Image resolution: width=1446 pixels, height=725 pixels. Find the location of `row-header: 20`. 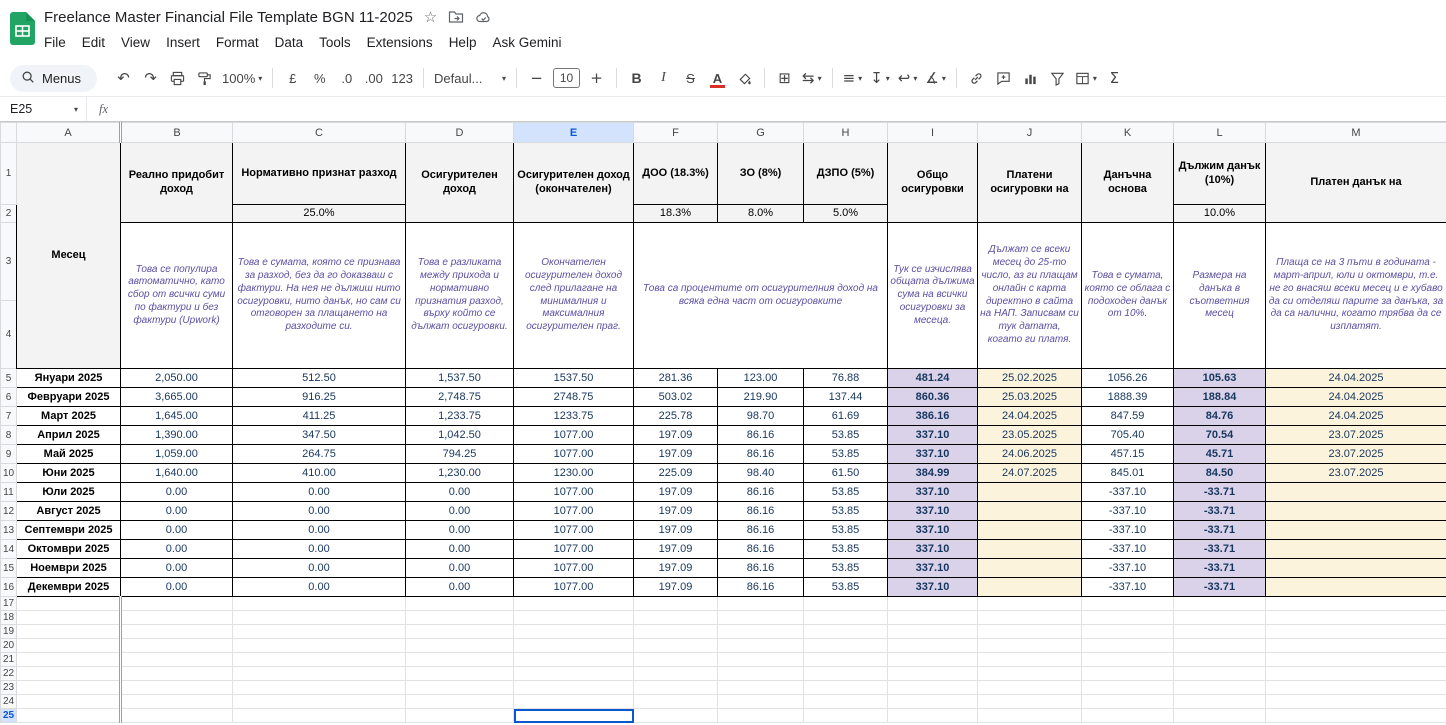

row-header: 20 is located at coordinates (8, 645).